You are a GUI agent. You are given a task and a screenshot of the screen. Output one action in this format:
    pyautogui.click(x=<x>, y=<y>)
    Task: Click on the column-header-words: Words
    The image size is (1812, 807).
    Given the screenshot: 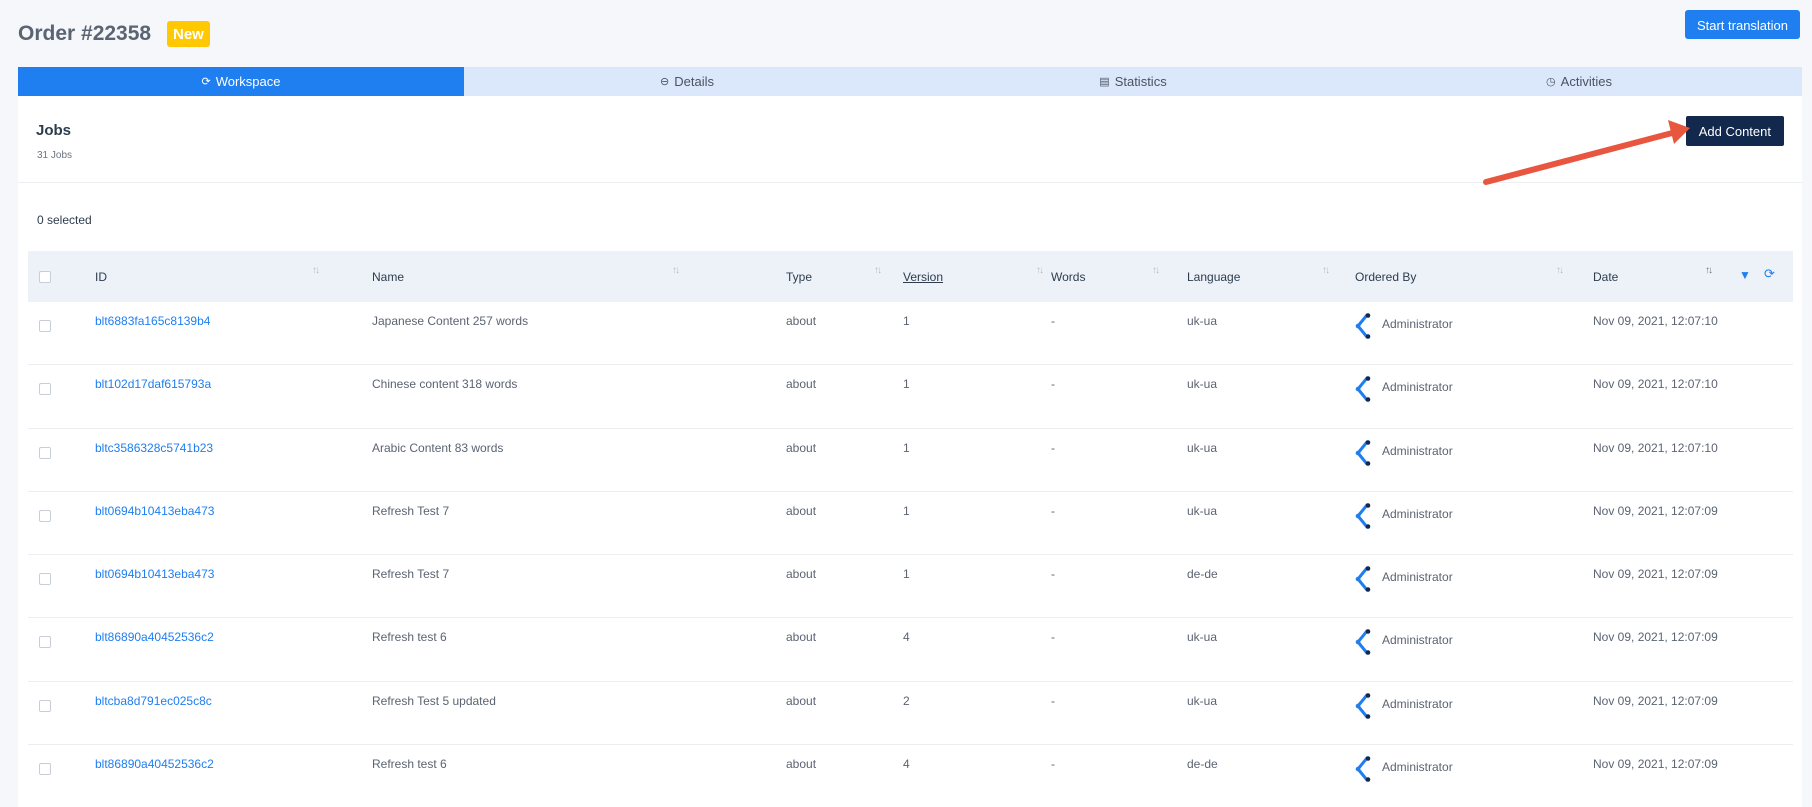 What is the action you would take?
    pyautogui.click(x=1068, y=276)
    